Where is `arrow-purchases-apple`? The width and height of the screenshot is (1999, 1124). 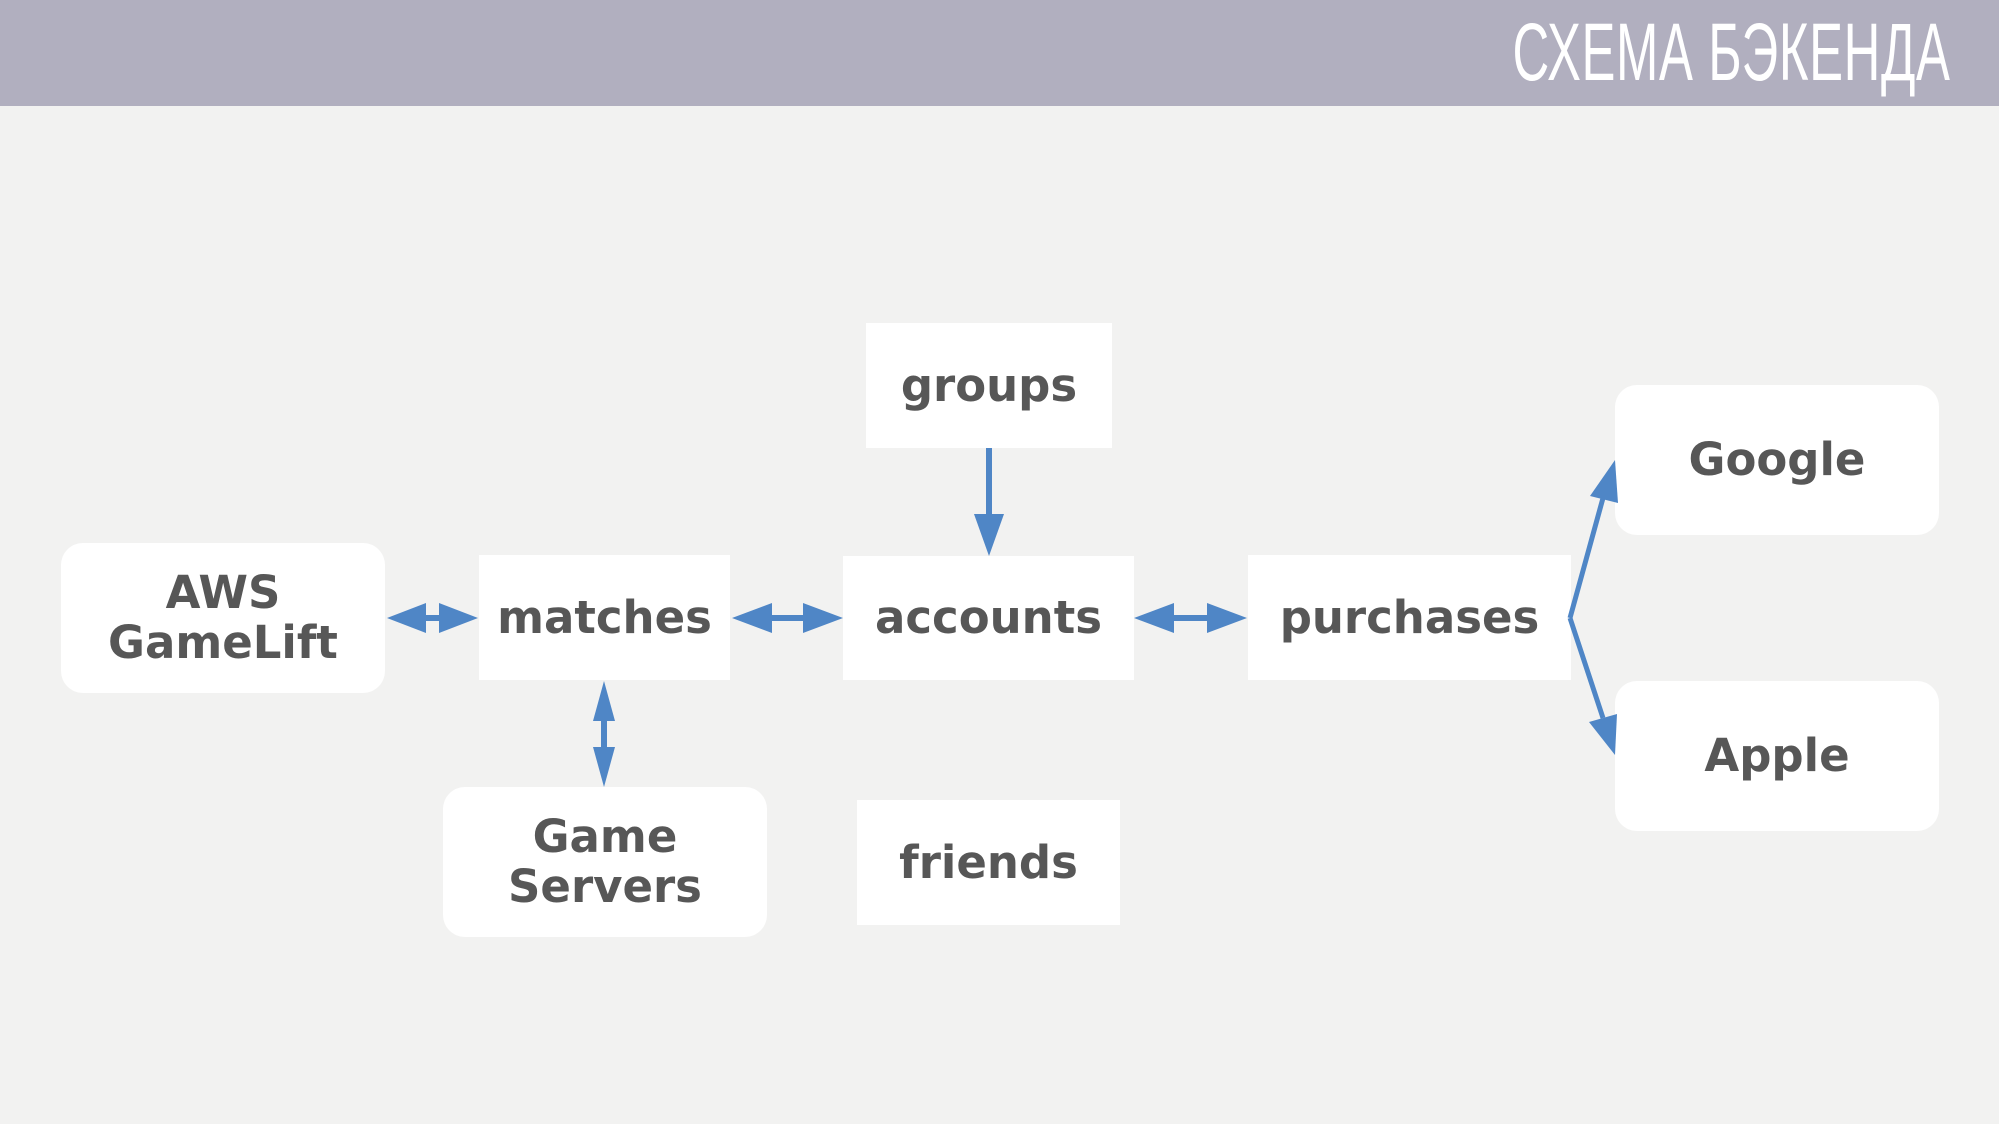 arrow-purchases-apple is located at coordinates (1592, 686).